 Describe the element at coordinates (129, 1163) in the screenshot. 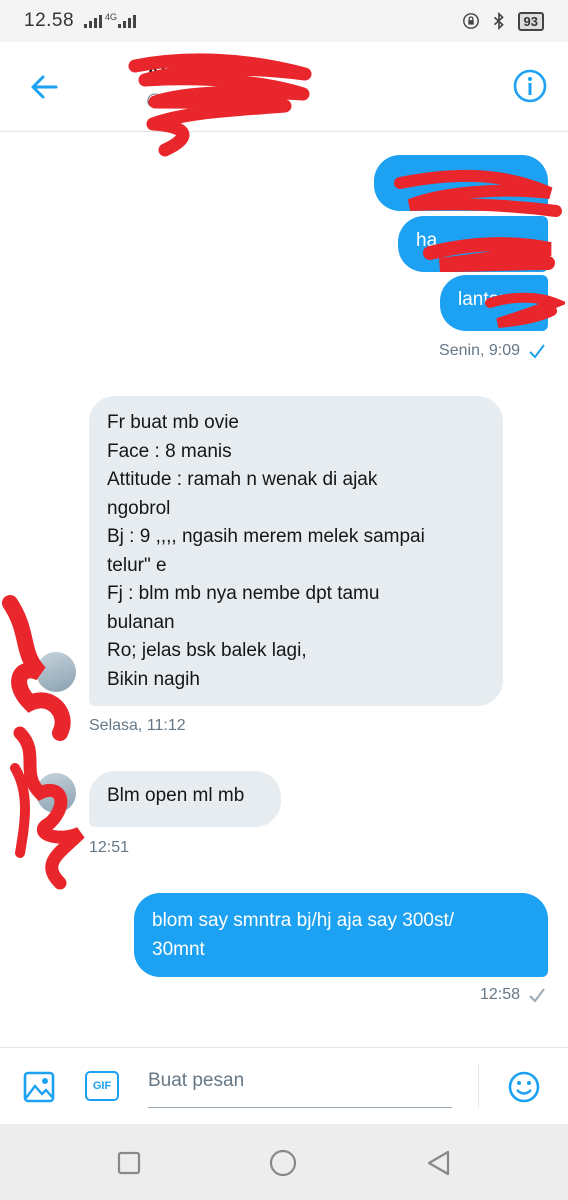

I see `recents-icon` at that location.